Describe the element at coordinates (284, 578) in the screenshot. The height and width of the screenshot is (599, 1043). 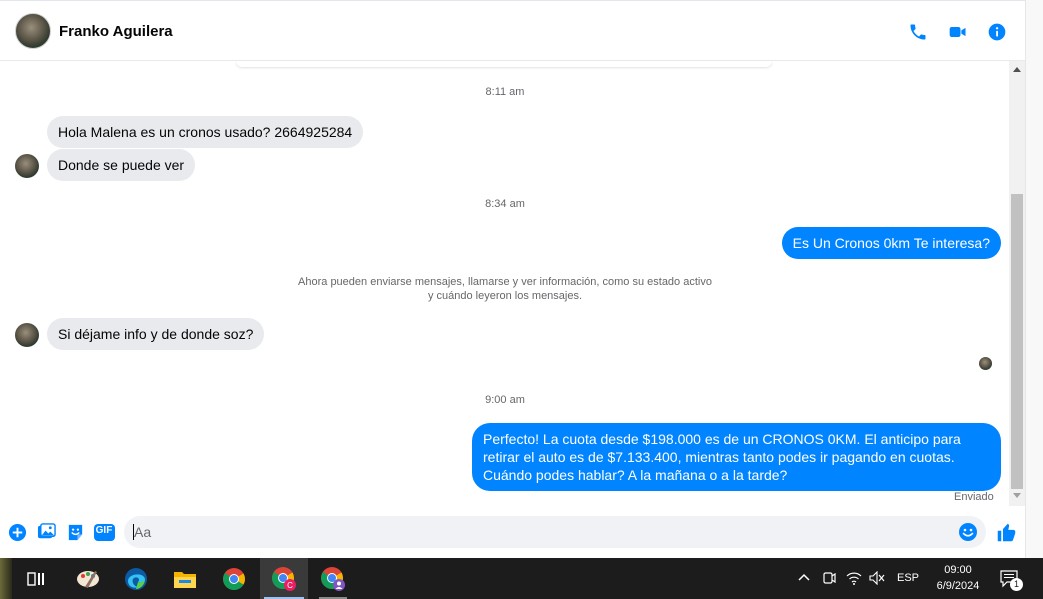
I see `chrome-profile-c-icon: C` at that location.